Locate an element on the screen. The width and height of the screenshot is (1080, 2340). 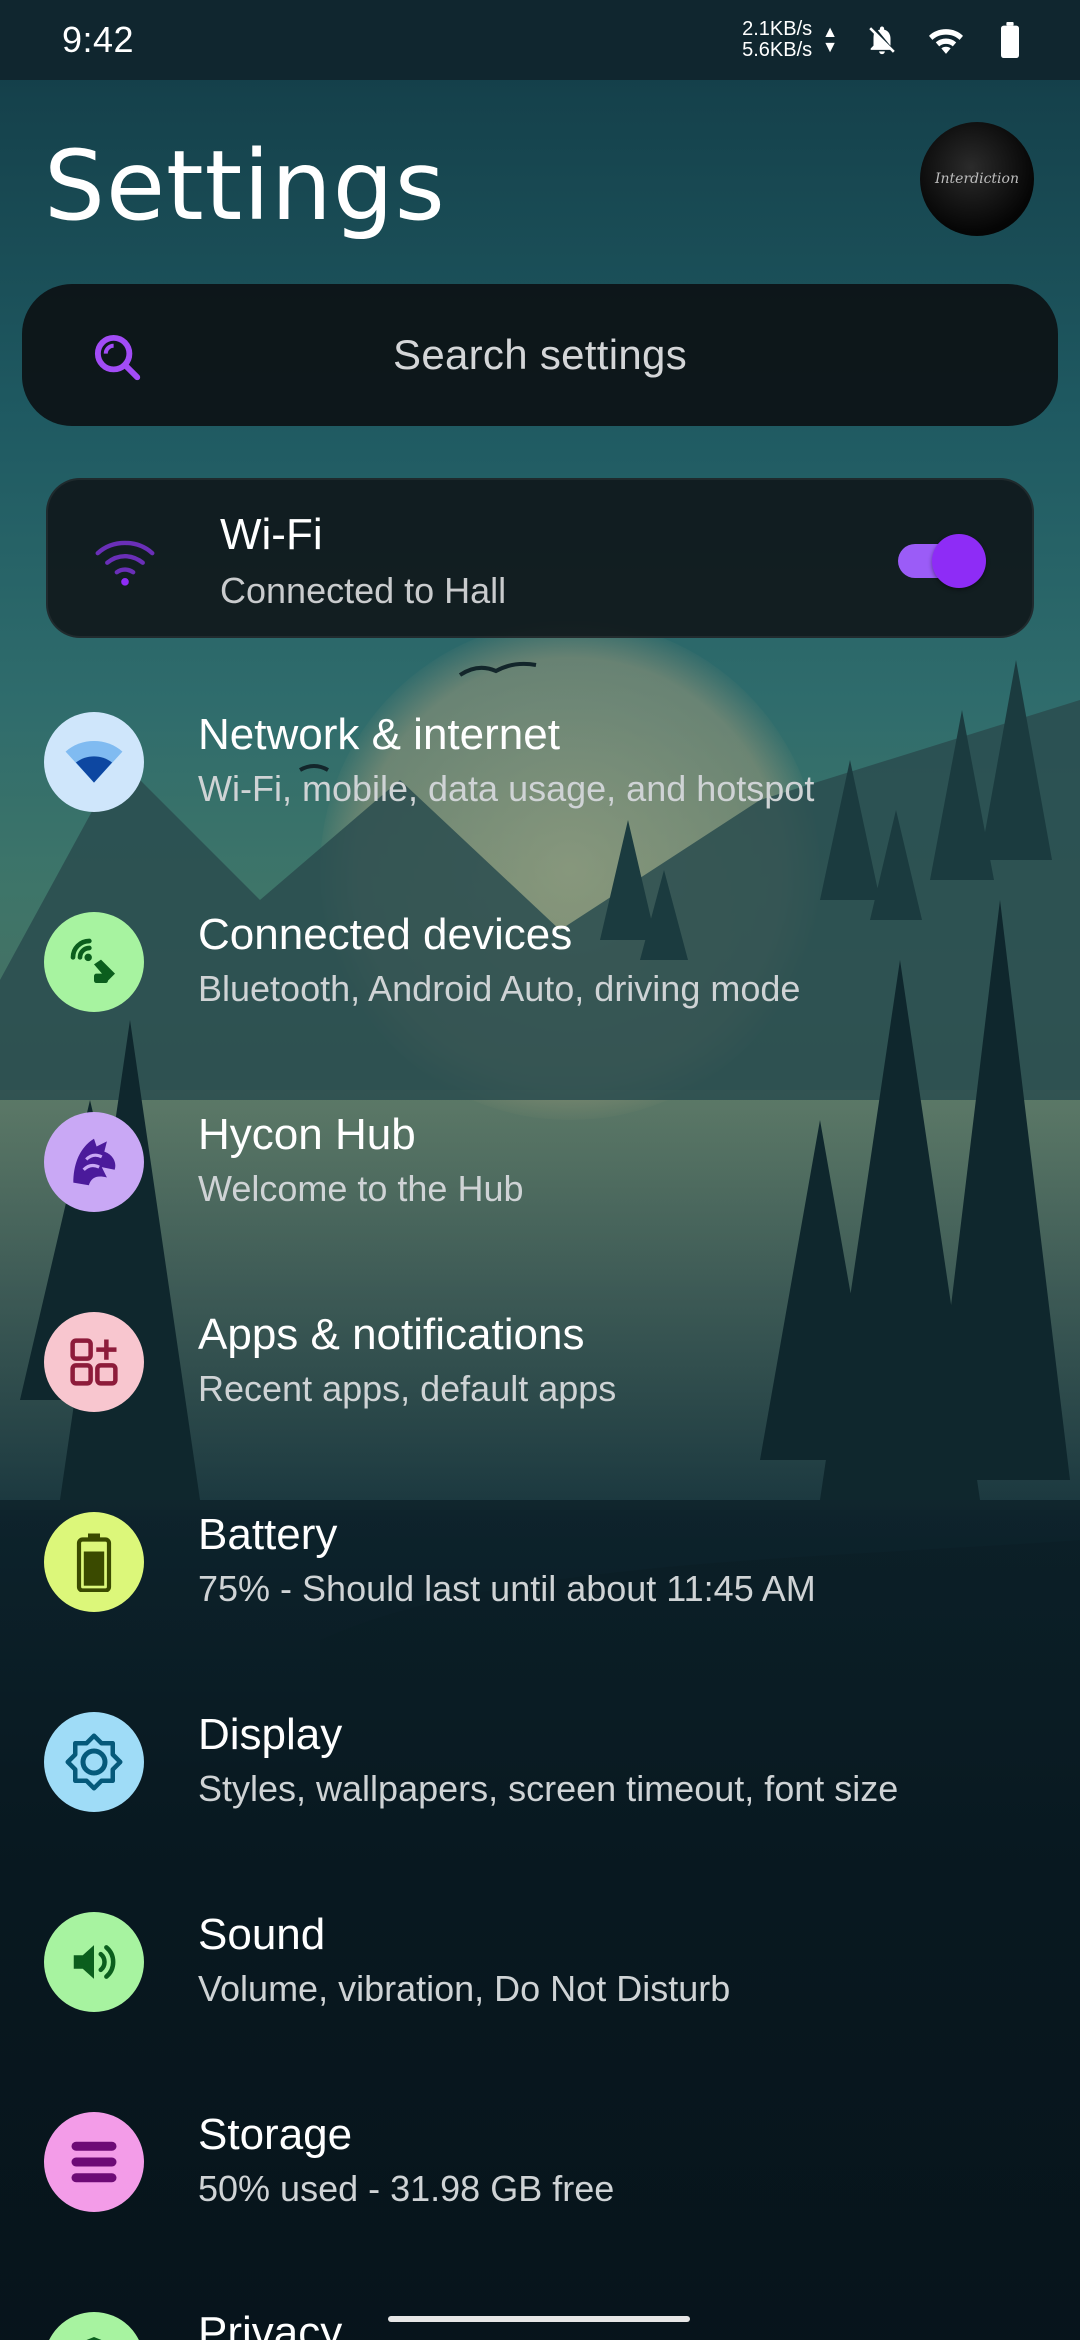
up-down-arrows-icon: ▲ ▼ is located at coordinates (830, 40).